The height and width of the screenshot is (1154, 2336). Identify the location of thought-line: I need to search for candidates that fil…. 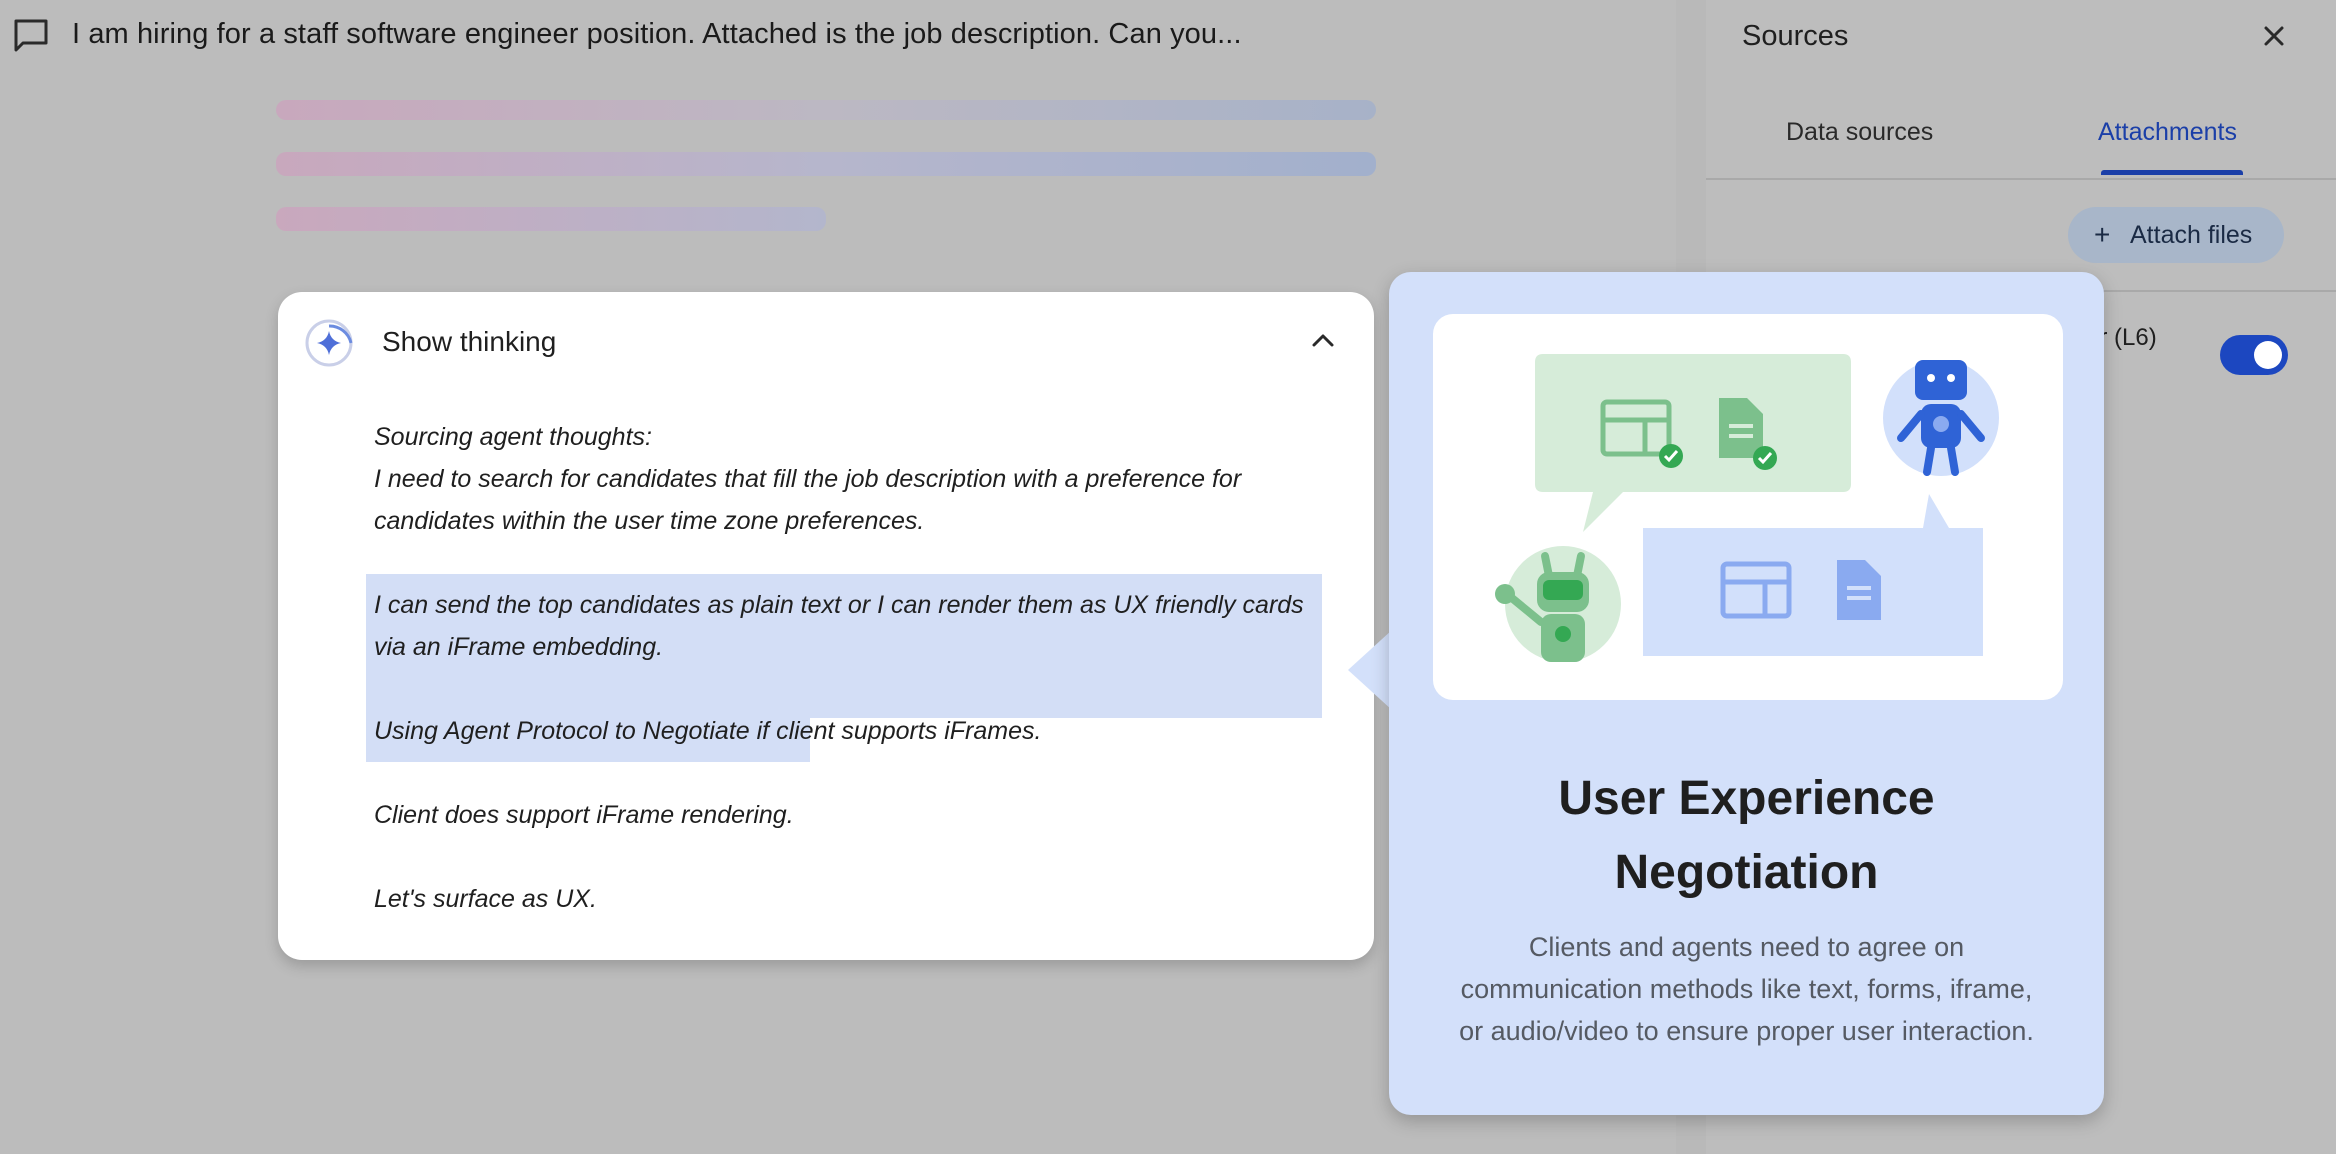
(808, 479).